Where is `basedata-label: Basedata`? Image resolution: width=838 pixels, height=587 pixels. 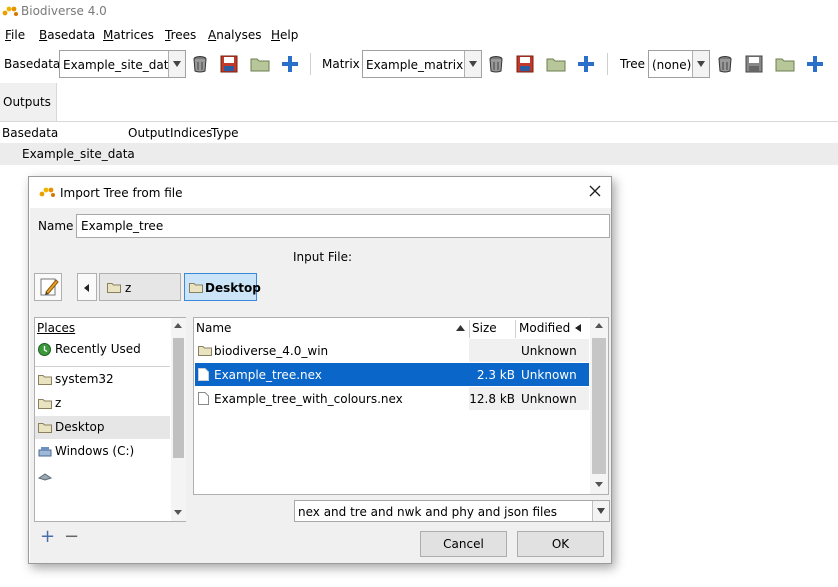 basedata-label: Basedata is located at coordinates (32, 64).